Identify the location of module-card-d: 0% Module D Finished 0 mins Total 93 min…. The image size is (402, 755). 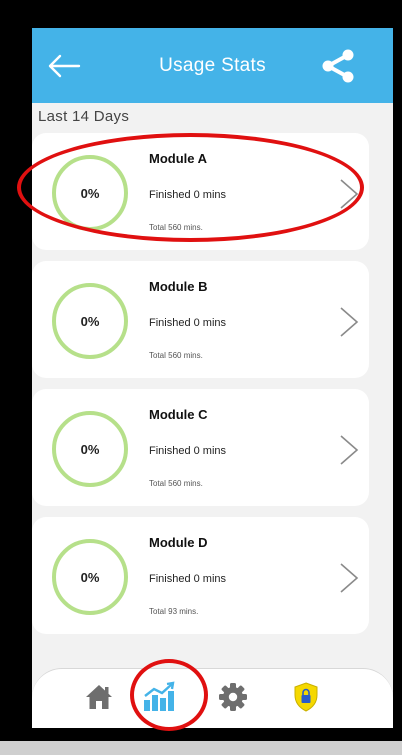
(200, 575).